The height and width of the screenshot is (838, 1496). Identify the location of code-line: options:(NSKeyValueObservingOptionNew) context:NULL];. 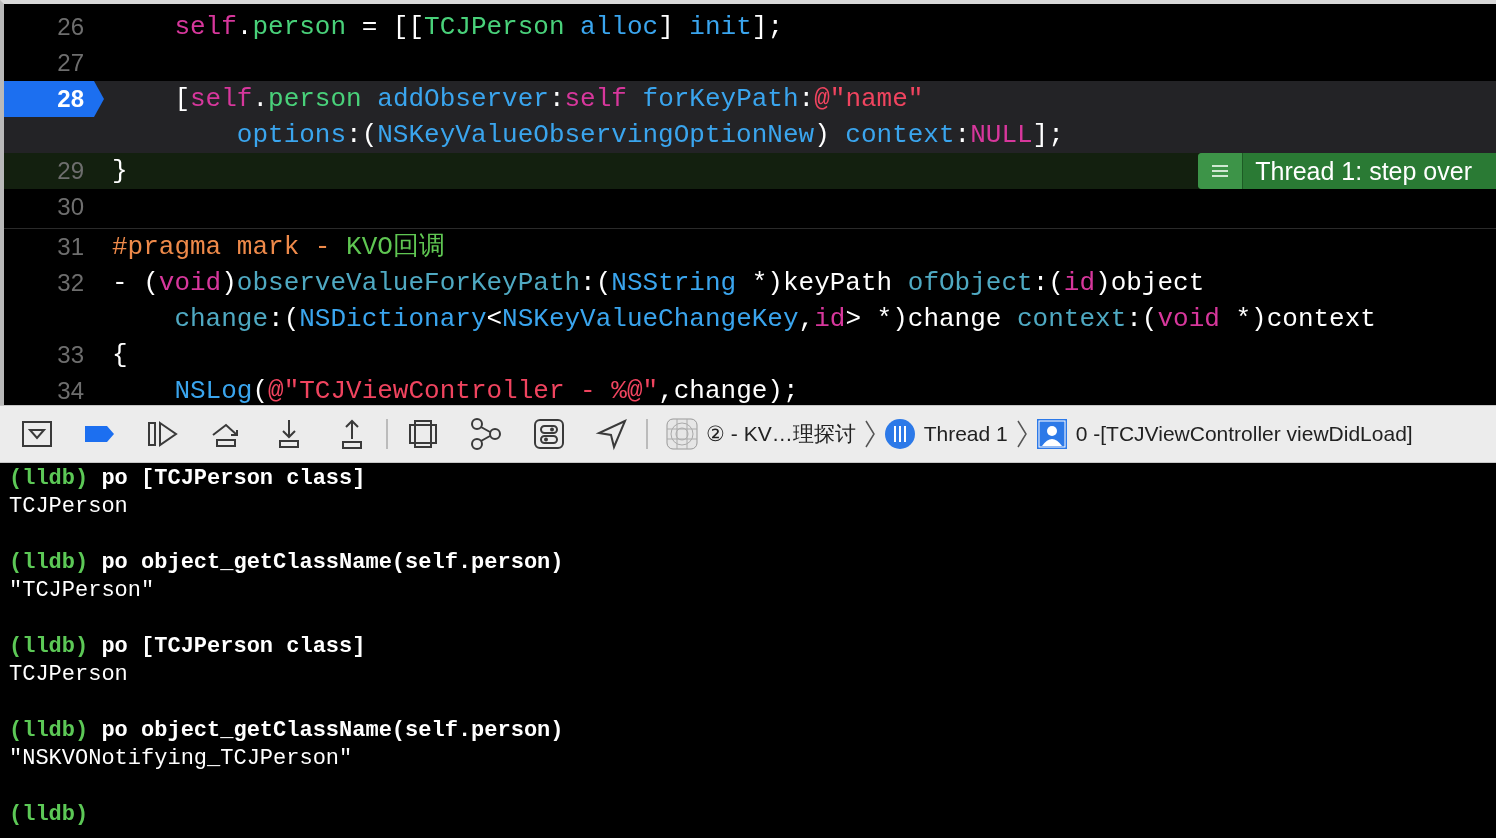
(649, 135).